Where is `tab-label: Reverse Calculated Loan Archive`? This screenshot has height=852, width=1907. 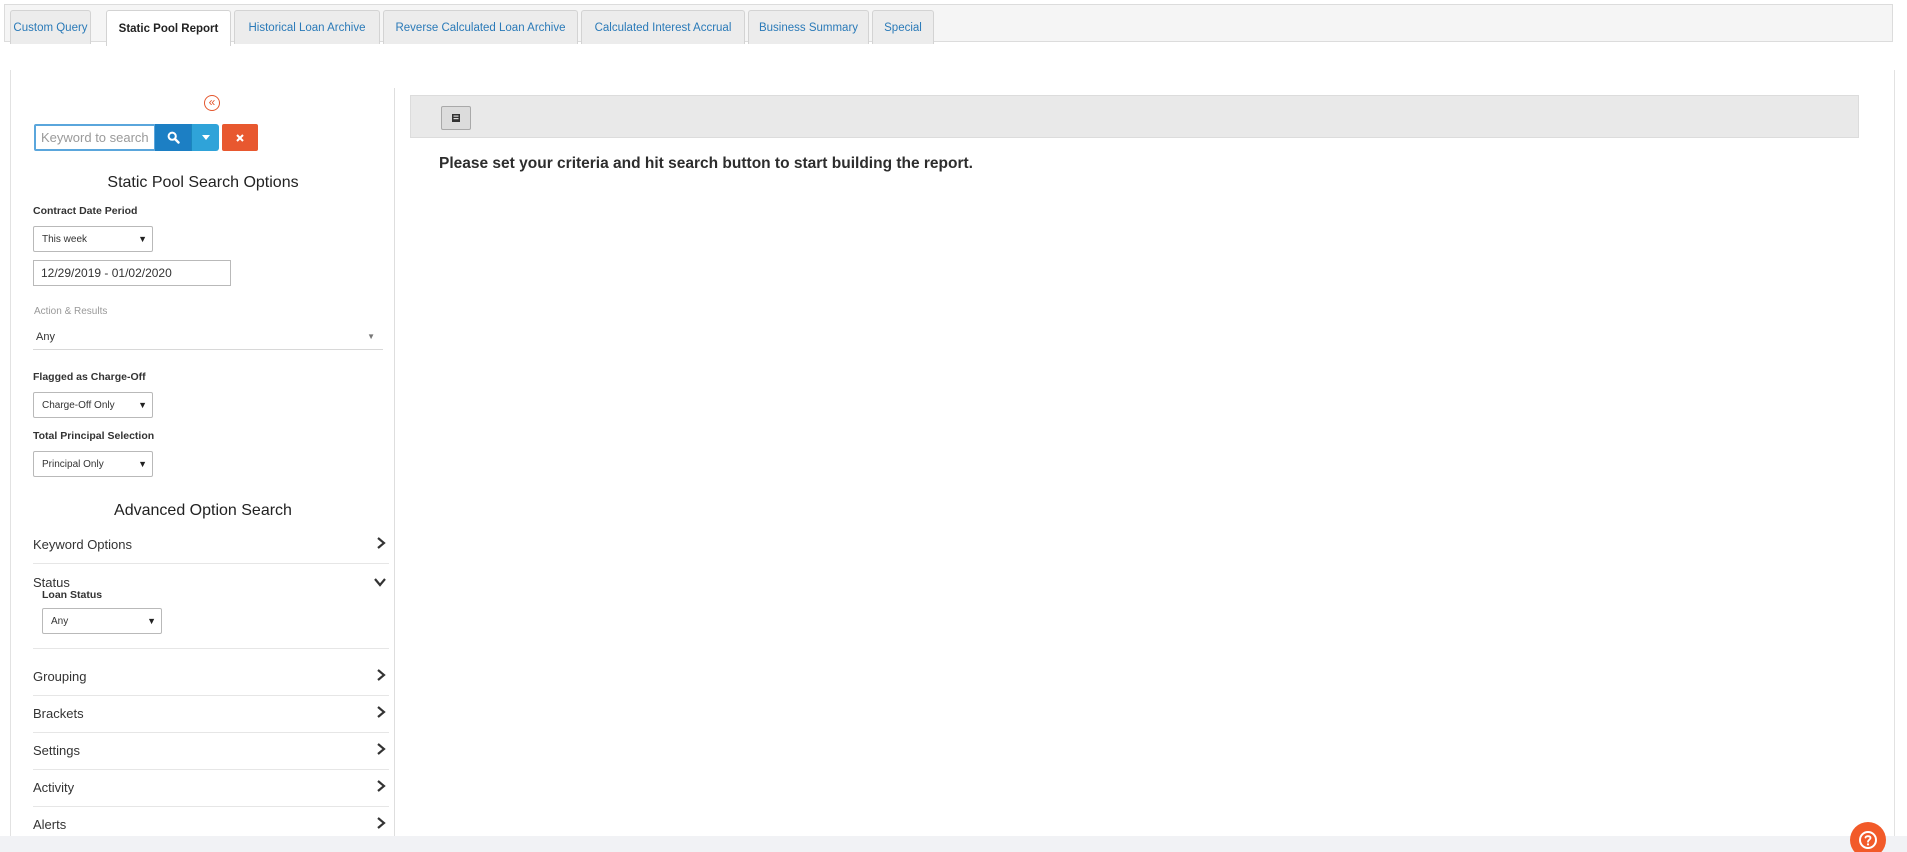 tab-label: Reverse Calculated Loan Archive is located at coordinates (480, 27).